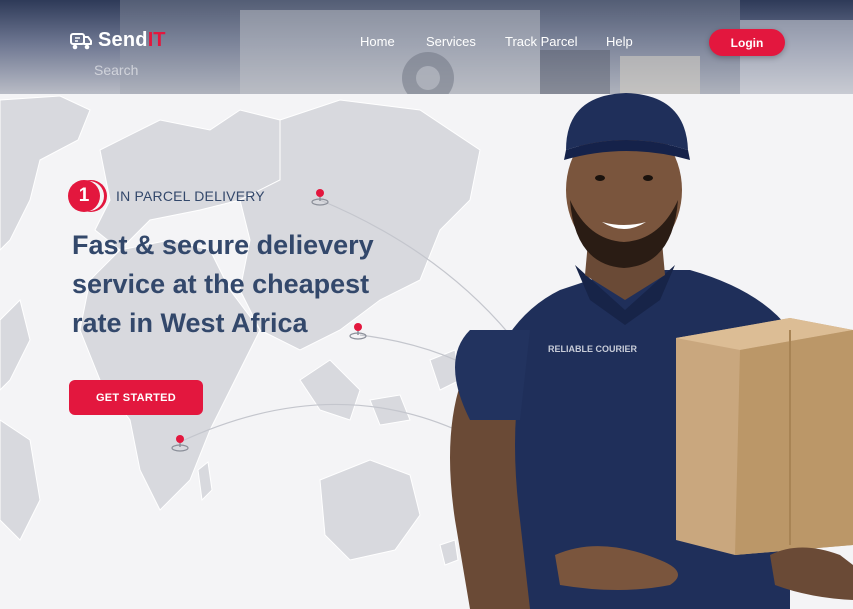 The height and width of the screenshot is (609, 853). Describe the element at coordinates (593, 349) in the screenshot. I see `shirt-logo: RELIABLE COURIER` at that location.